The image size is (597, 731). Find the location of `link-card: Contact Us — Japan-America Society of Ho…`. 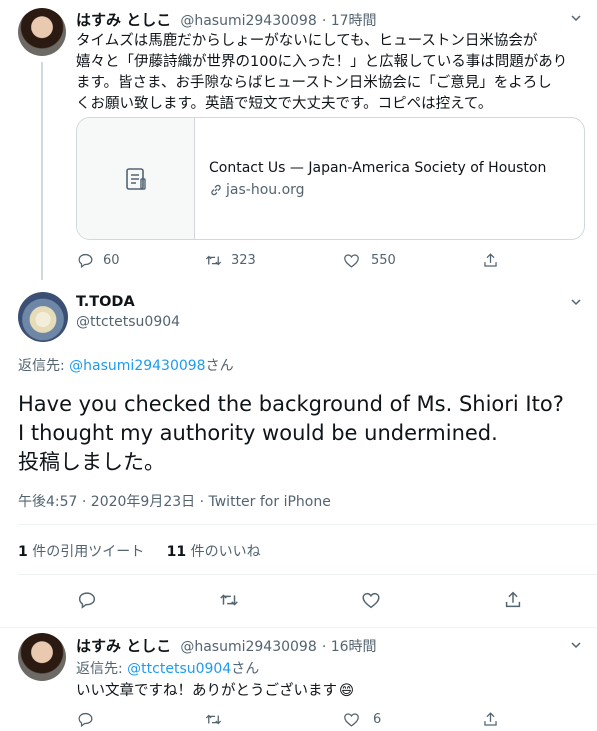

link-card: Contact Us — Japan-America Society of Ho… is located at coordinates (330, 178).